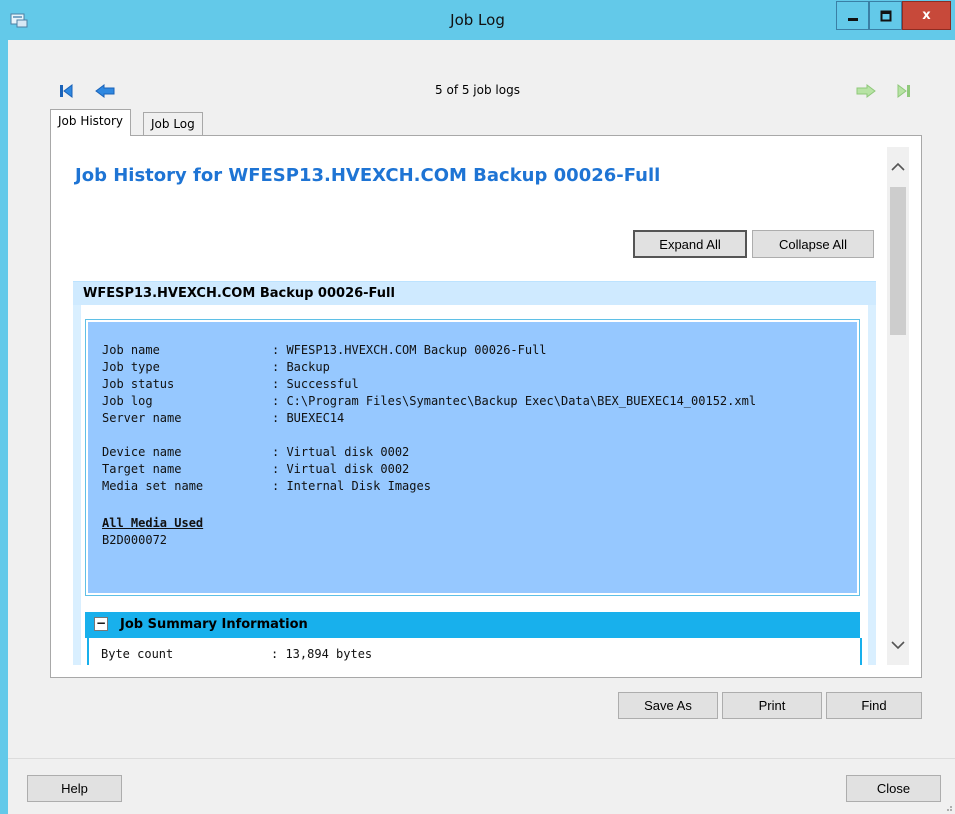 The height and width of the screenshot is (814, 955). I want to click on job-summary-body: Byte count : 13,894 bytes, so click(474, 651).